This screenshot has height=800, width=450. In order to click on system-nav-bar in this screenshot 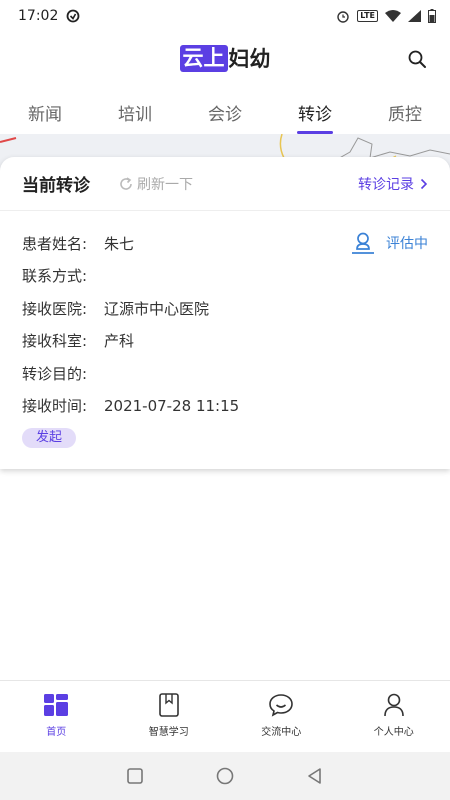, I will do `click(225, 776)`.